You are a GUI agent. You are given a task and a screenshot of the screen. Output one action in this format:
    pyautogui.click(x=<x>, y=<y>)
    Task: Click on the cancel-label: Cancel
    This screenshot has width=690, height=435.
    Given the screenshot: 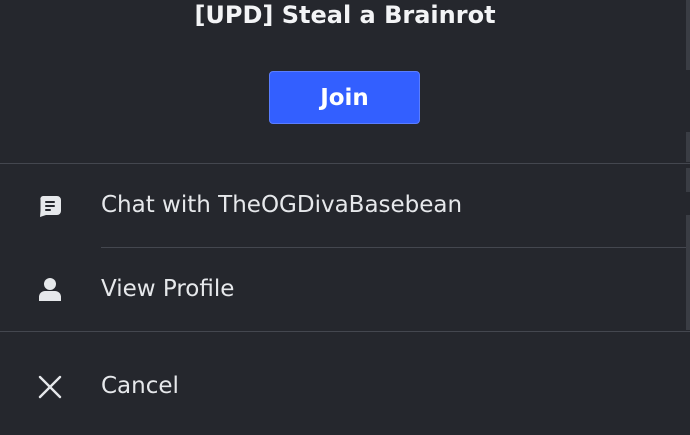 What is the action you would take?
    pyautogui.click(x=140, y=386)
    